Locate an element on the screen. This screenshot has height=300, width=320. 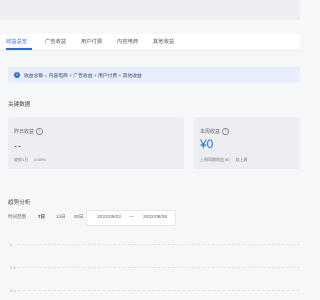
info-icon: i is located at coordinates (17, 75).